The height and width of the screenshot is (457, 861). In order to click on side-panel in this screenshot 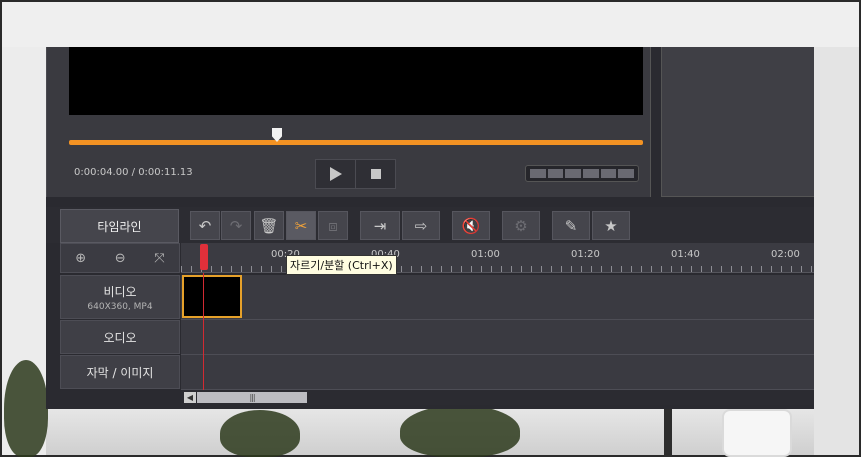, I will do `click(737, 122)`.